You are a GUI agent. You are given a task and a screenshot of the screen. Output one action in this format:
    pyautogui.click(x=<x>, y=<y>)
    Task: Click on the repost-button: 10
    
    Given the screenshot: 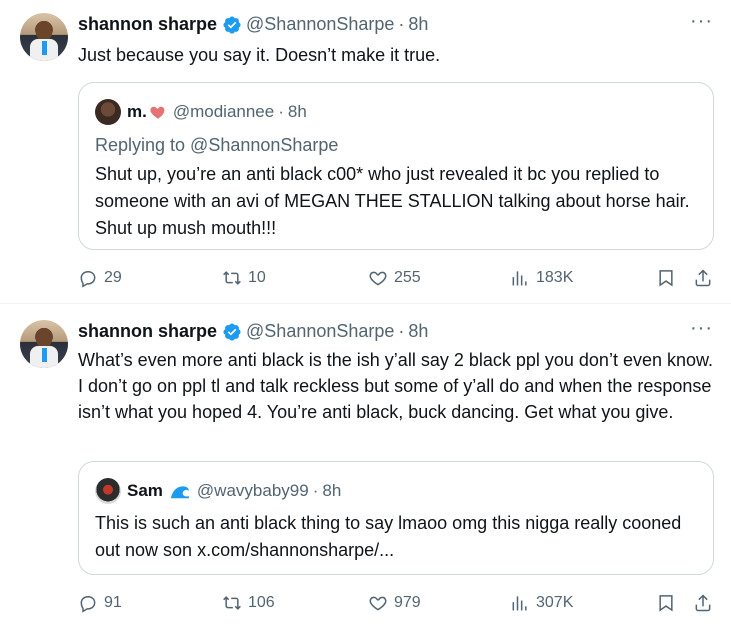 What is the action you would take?
    pyautogui.click(x=244, y=278)
    